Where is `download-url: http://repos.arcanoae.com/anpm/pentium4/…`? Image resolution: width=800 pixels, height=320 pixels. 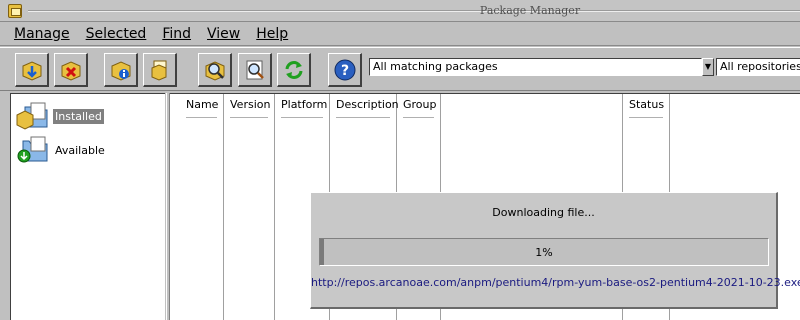 download-url: http://repos.arcanoae.com/anpm/pentium4/… is located at coordinates (555, 282).